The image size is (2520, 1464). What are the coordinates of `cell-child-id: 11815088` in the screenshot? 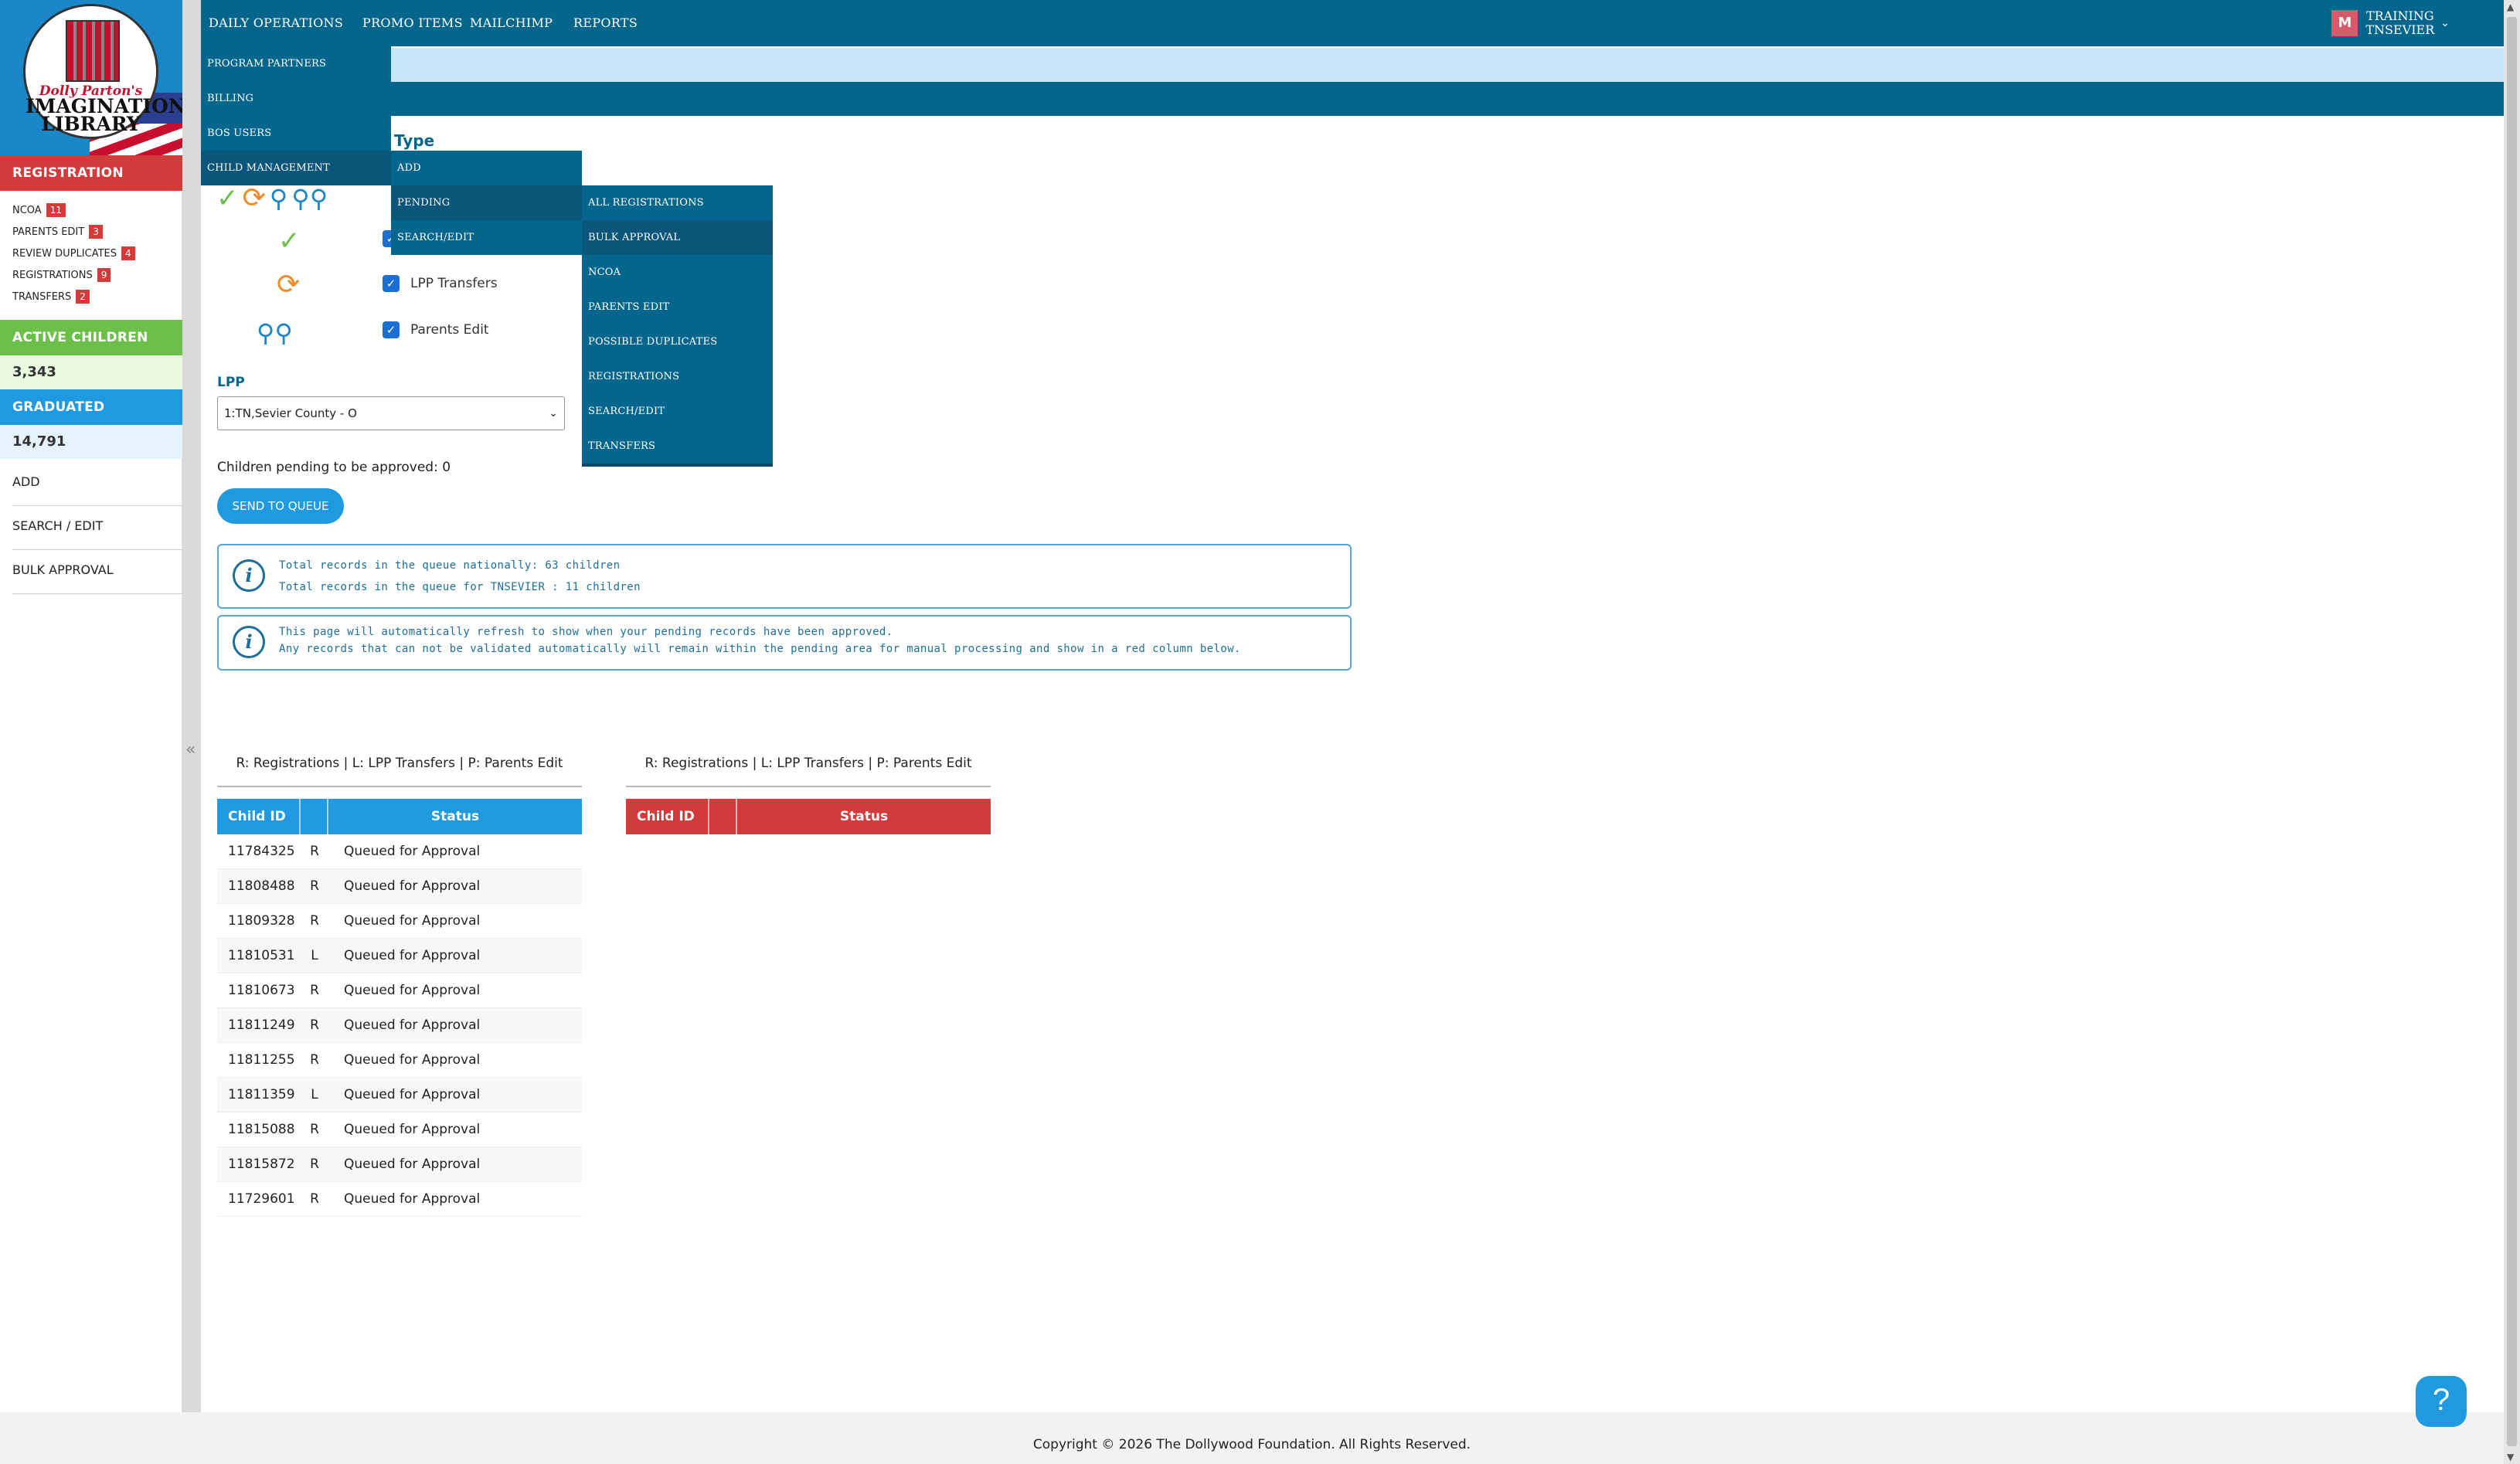 It's located at (261, 1129).